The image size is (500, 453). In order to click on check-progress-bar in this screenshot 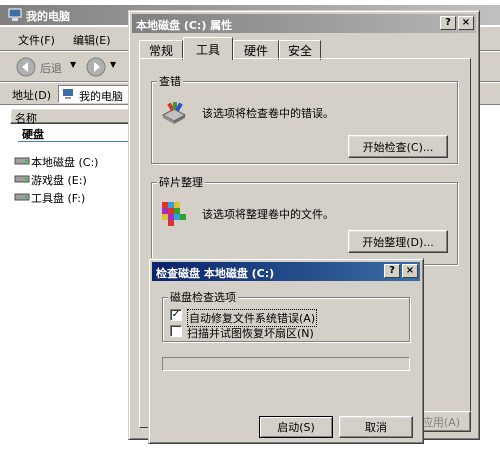, I will do `click(286, 364)`.